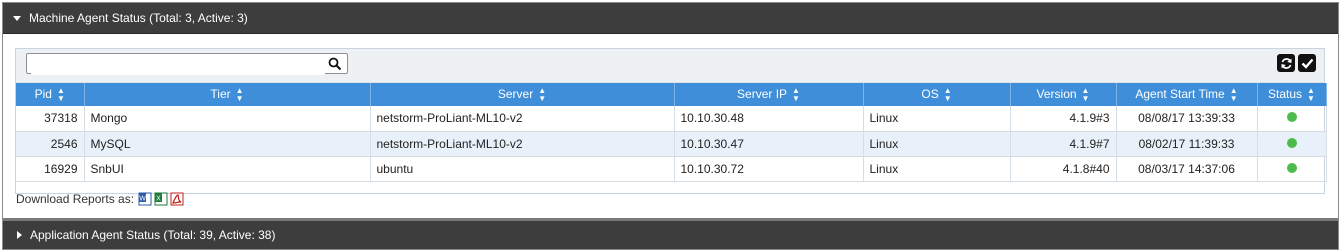 The image size is (1341, 252). I want to click on select-columns-button, so click(1307, 63).